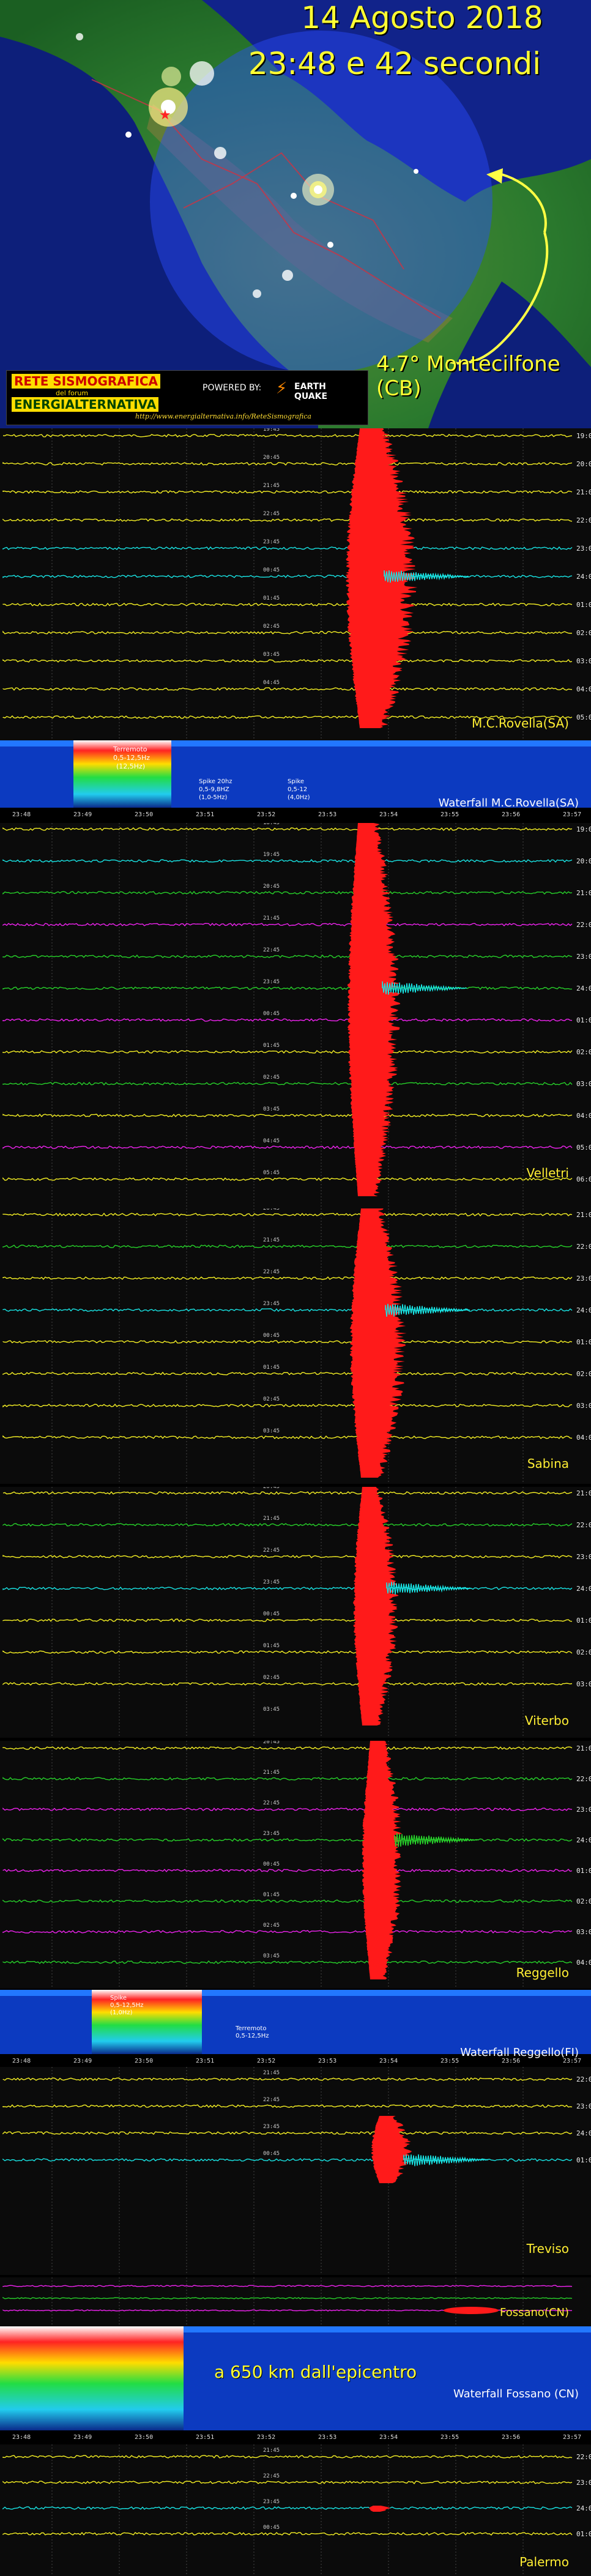 Image resolution: width=591 pixels, height=2576 pixels. I want to click on wf2-note-c: (1,0Hz), so click(121, 2012).